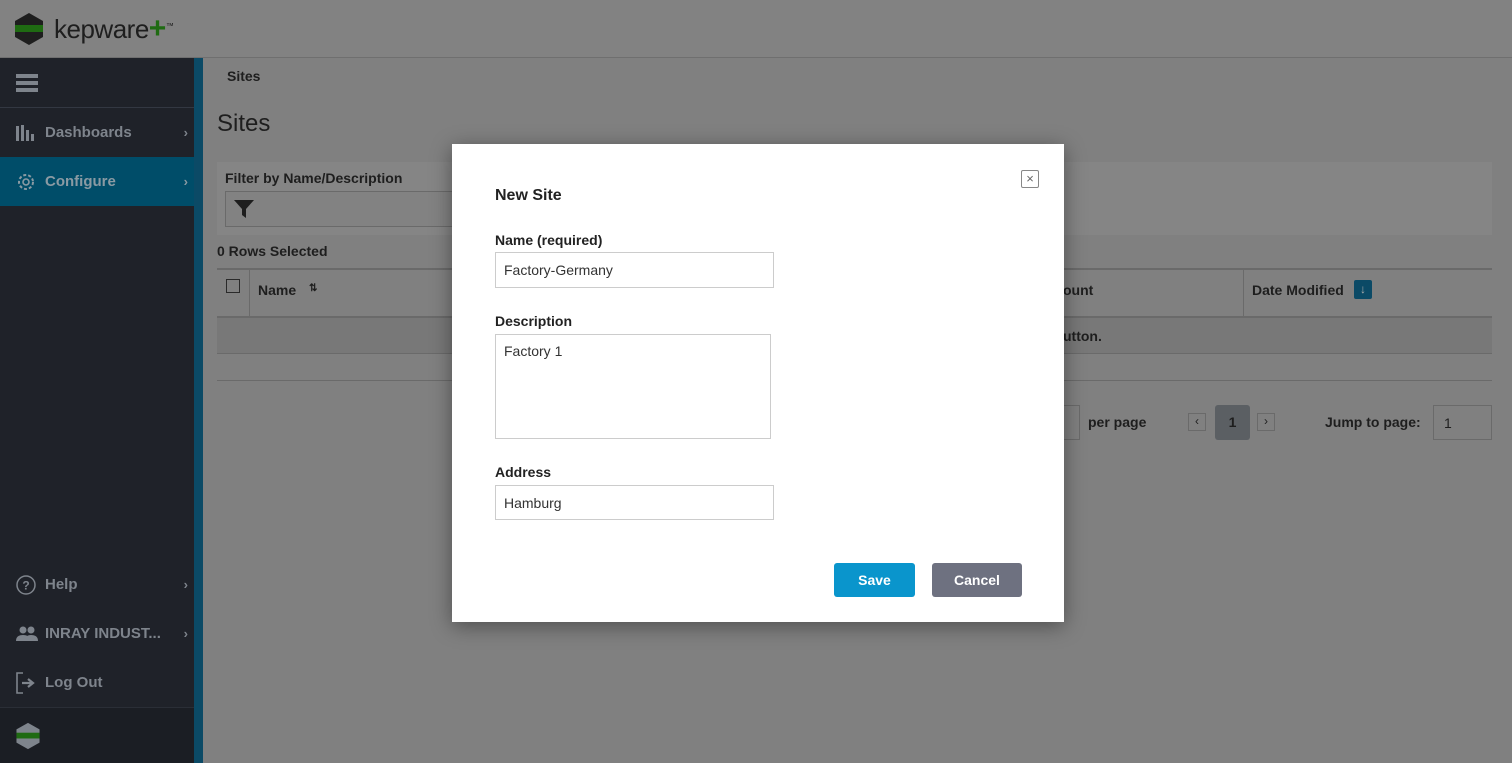 The image size is (1512, 763). What do you see at coordinates (1266, 422) in the screenshot?
I see `next-page-button: ›` at bounding box center [1266, 422].